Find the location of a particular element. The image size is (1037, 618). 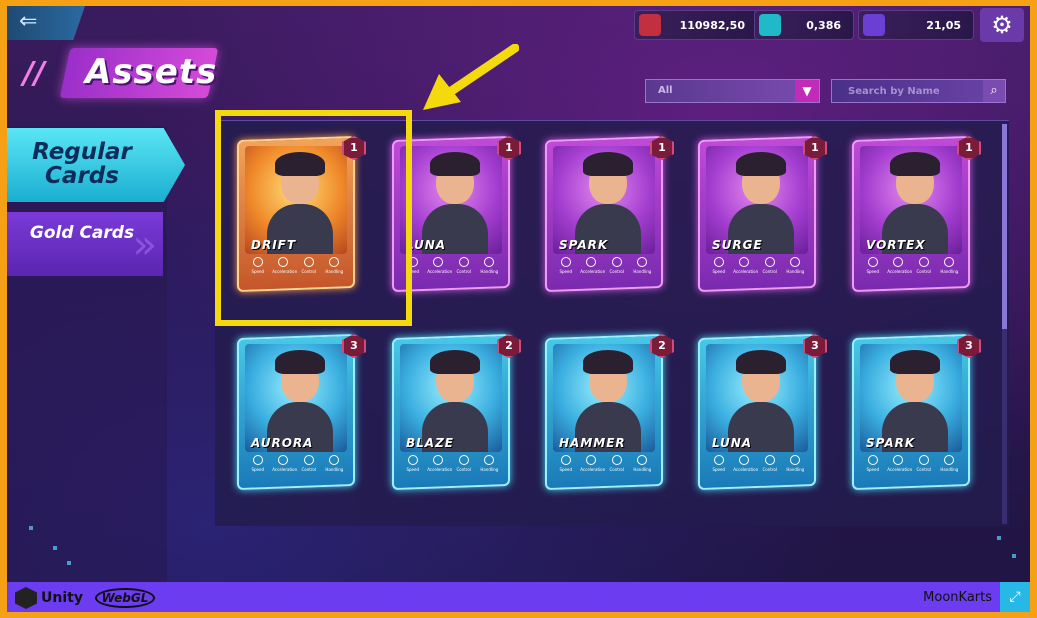

search-box: ⌕ is located at coordinates (918, 91).